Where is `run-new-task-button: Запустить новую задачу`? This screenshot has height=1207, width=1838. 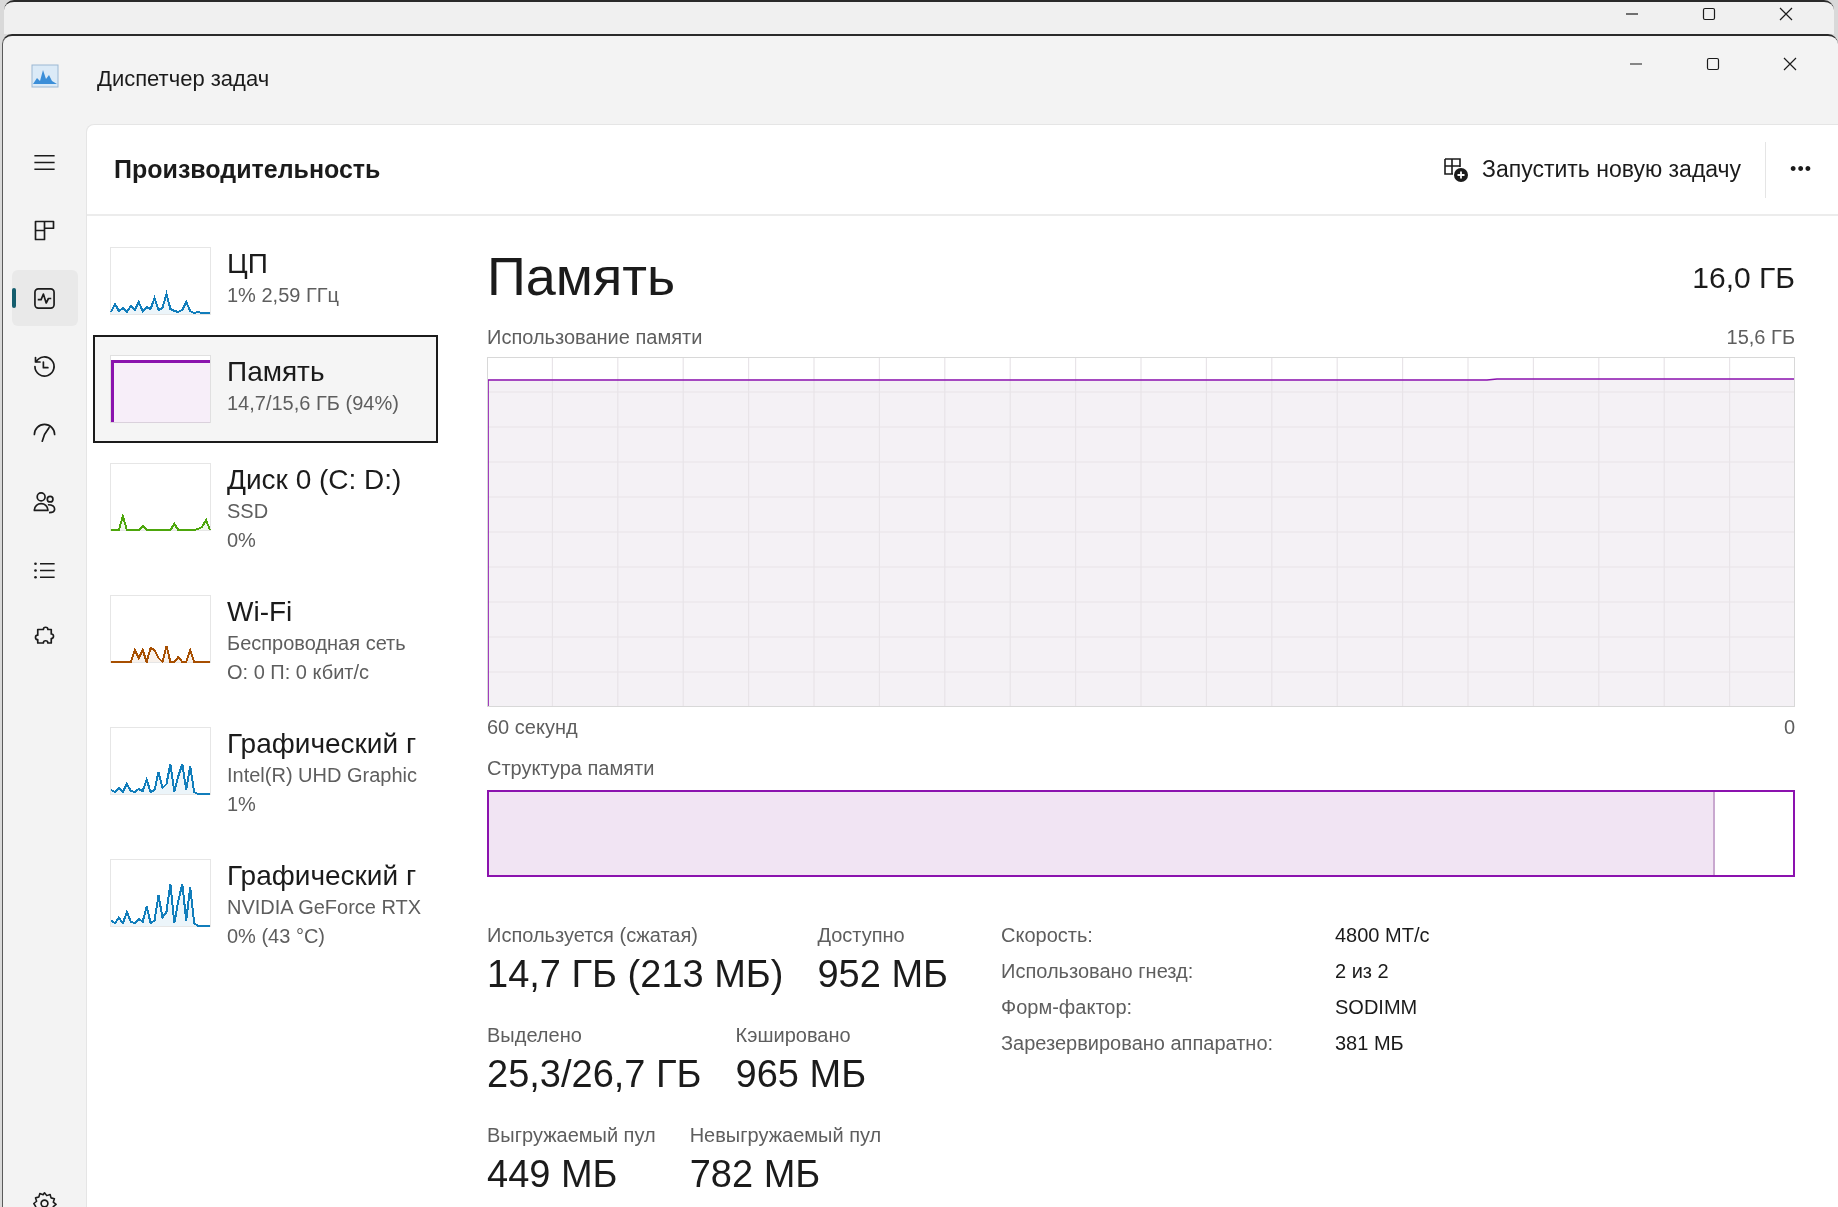
run-new-task-button: Запустить новую задачу is located at coordinates (1592, 169).